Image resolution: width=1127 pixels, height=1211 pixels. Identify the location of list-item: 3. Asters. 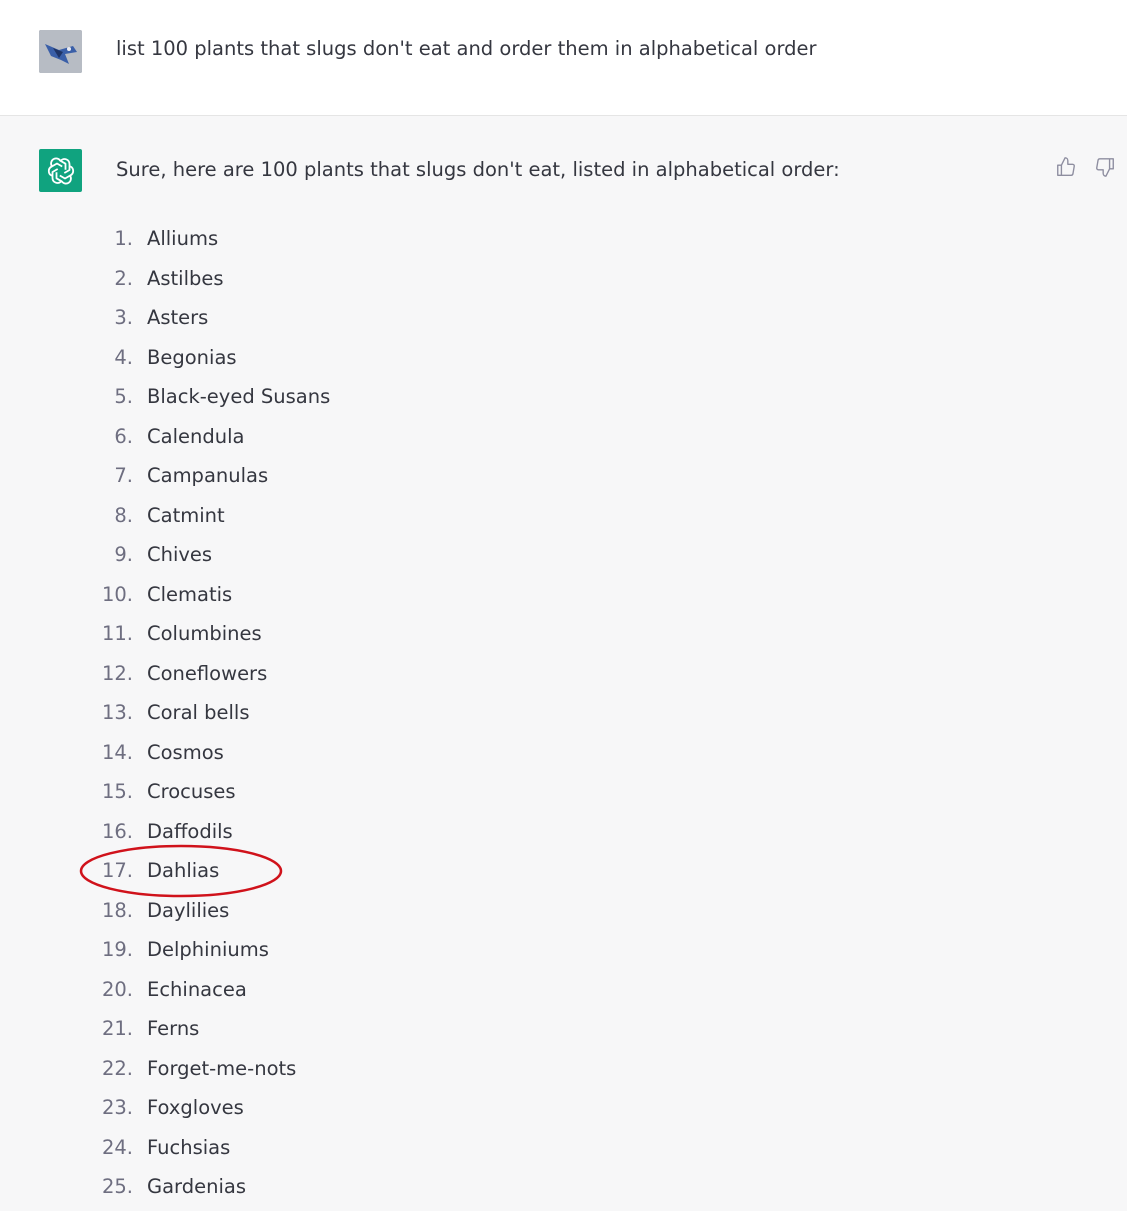
(250, 322).